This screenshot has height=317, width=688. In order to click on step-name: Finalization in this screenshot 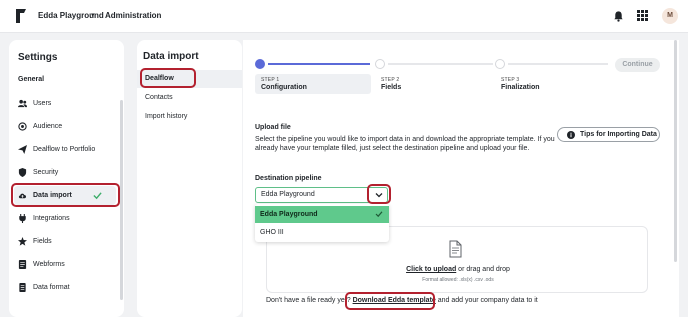, I will do `click(520, 87)`.